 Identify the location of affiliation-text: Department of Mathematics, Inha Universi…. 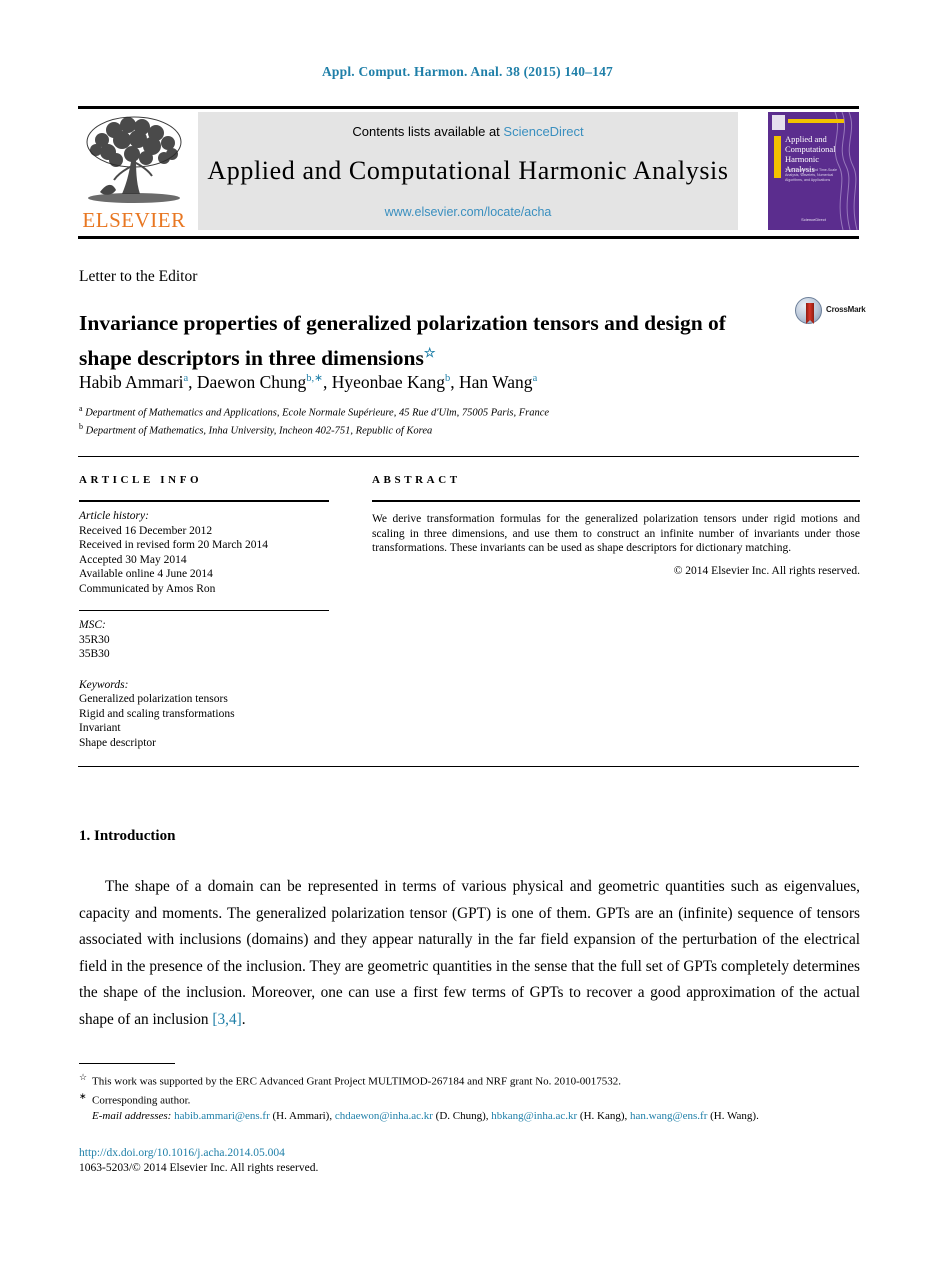
(259, 430).